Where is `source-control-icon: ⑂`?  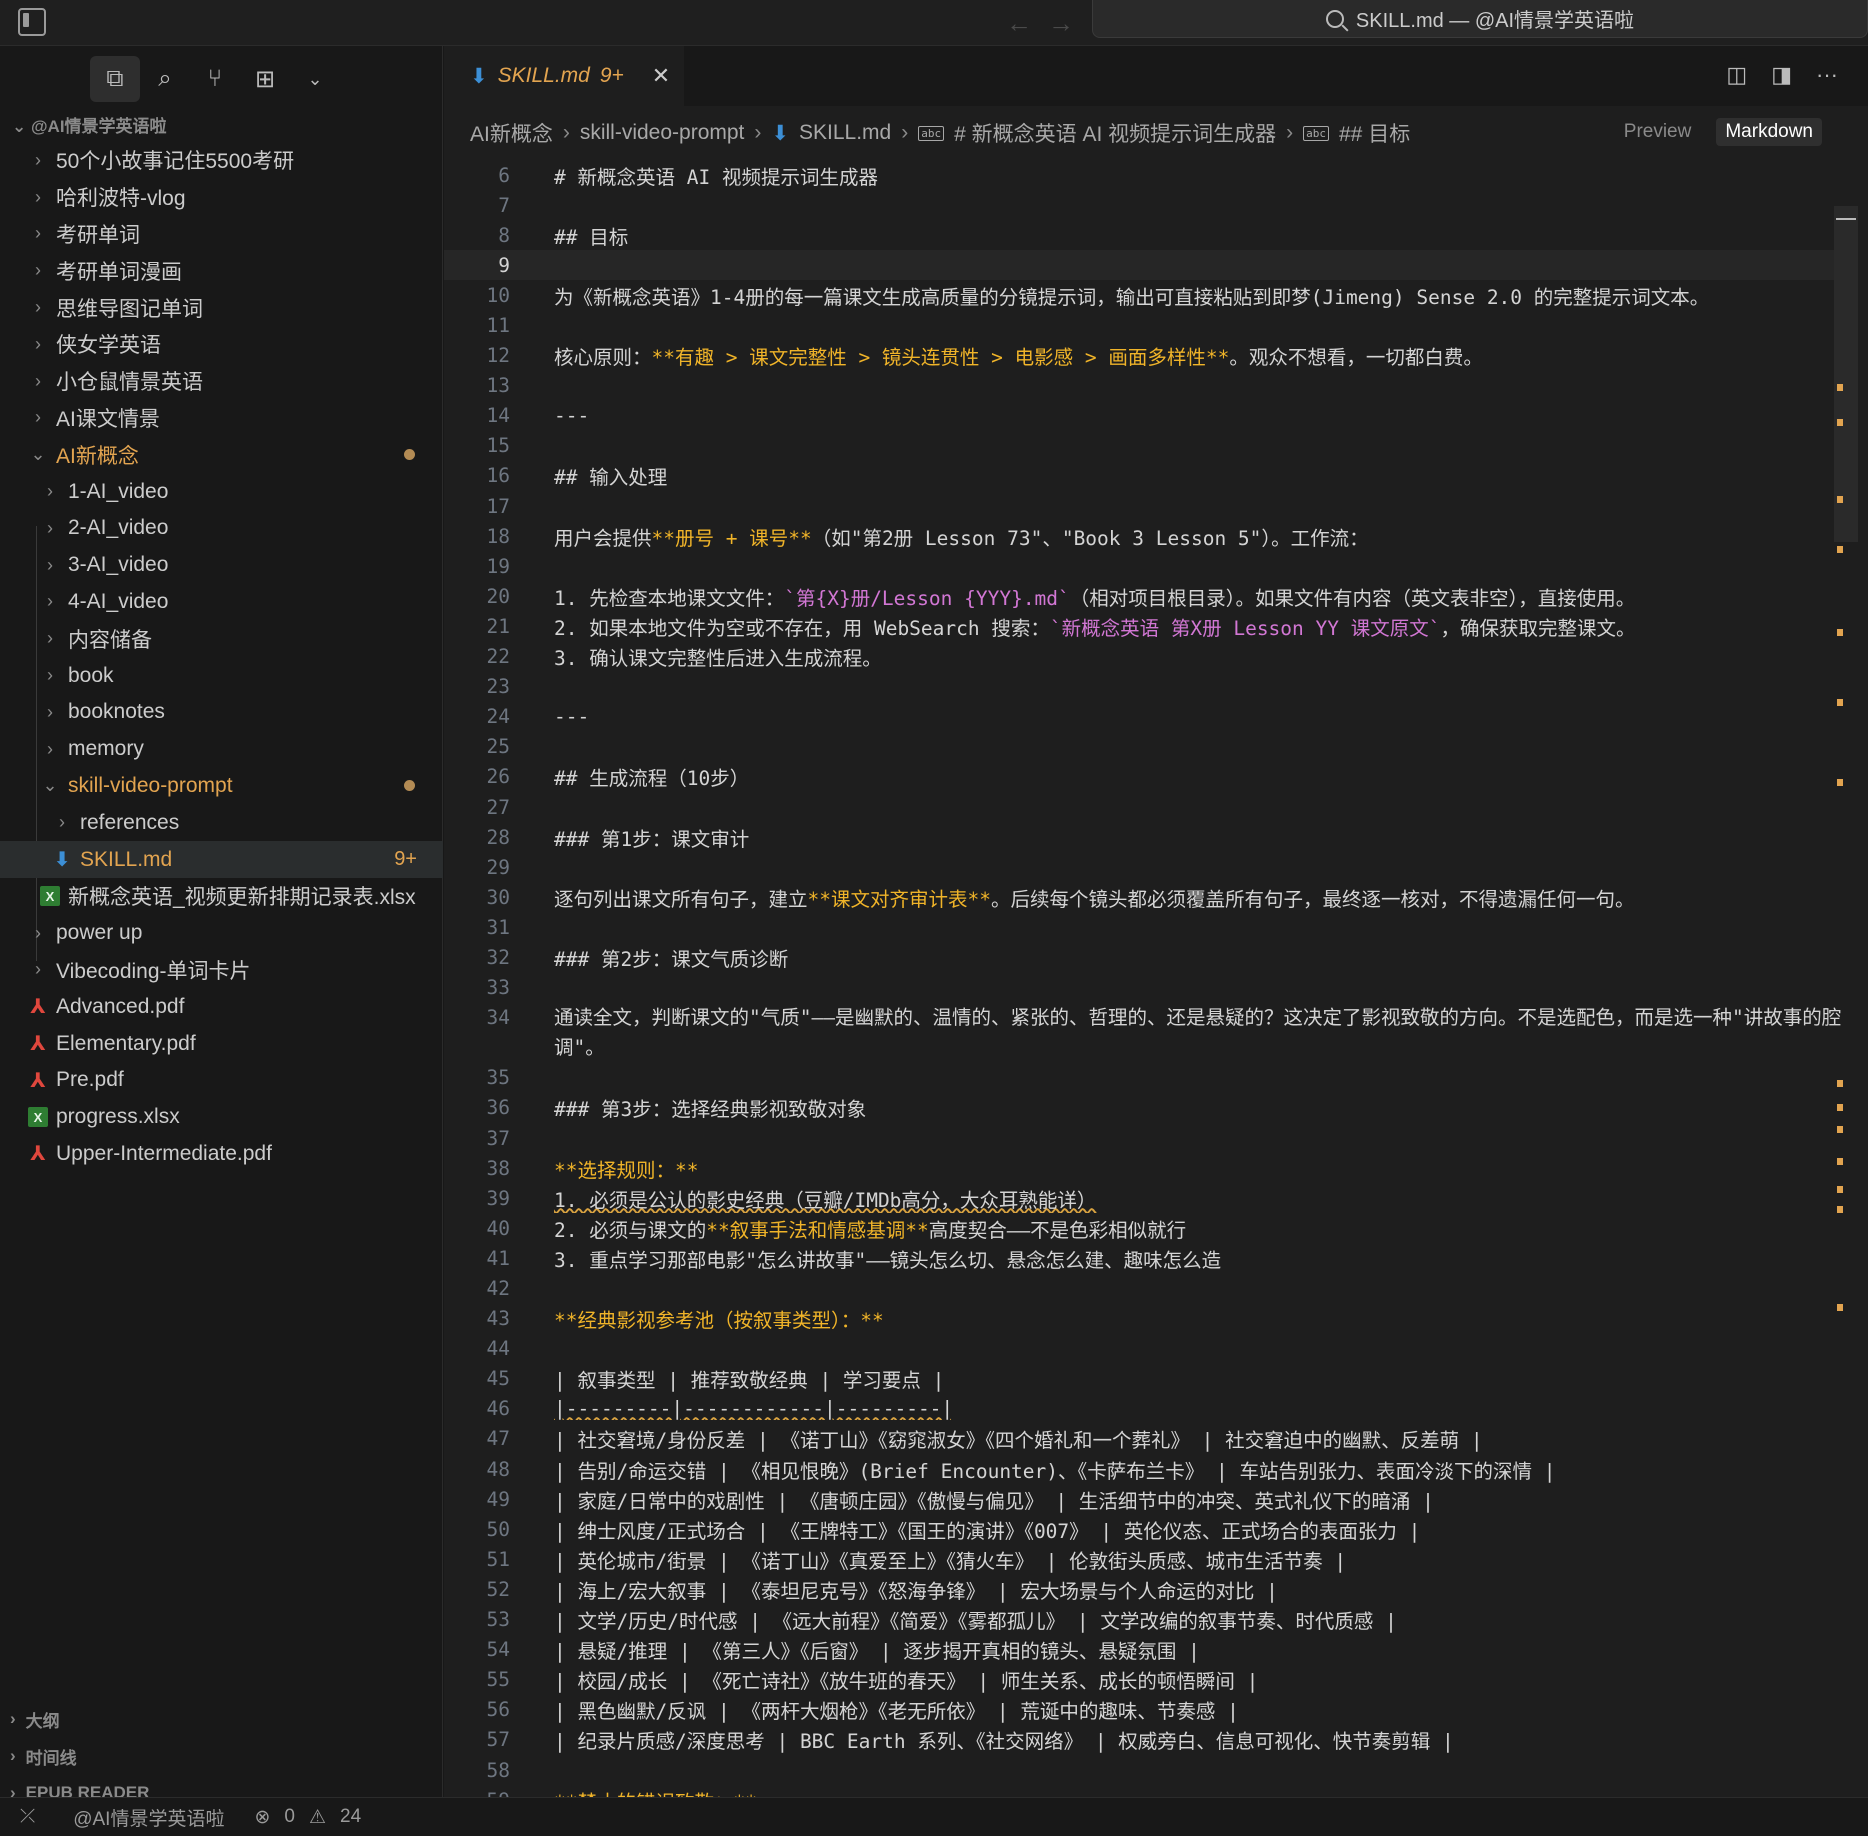 source-control-icon: ⑂ is located at coordinates (215, 79).